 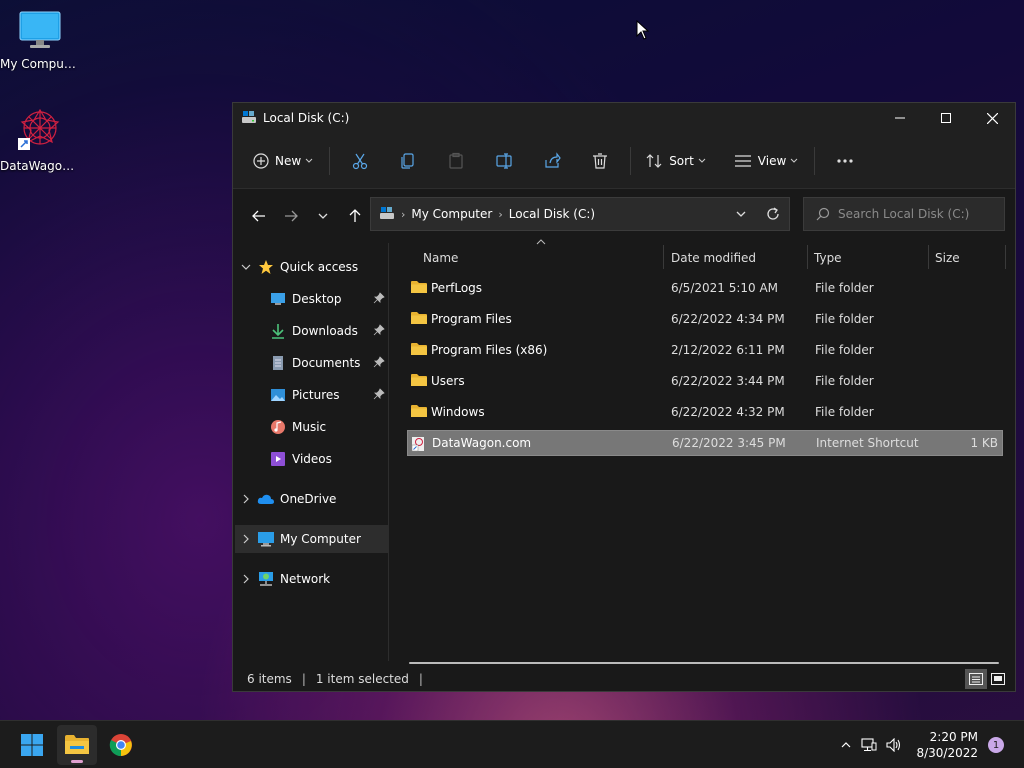 I want to click on taskbar-file-explorer, so click(x=77, y=745).